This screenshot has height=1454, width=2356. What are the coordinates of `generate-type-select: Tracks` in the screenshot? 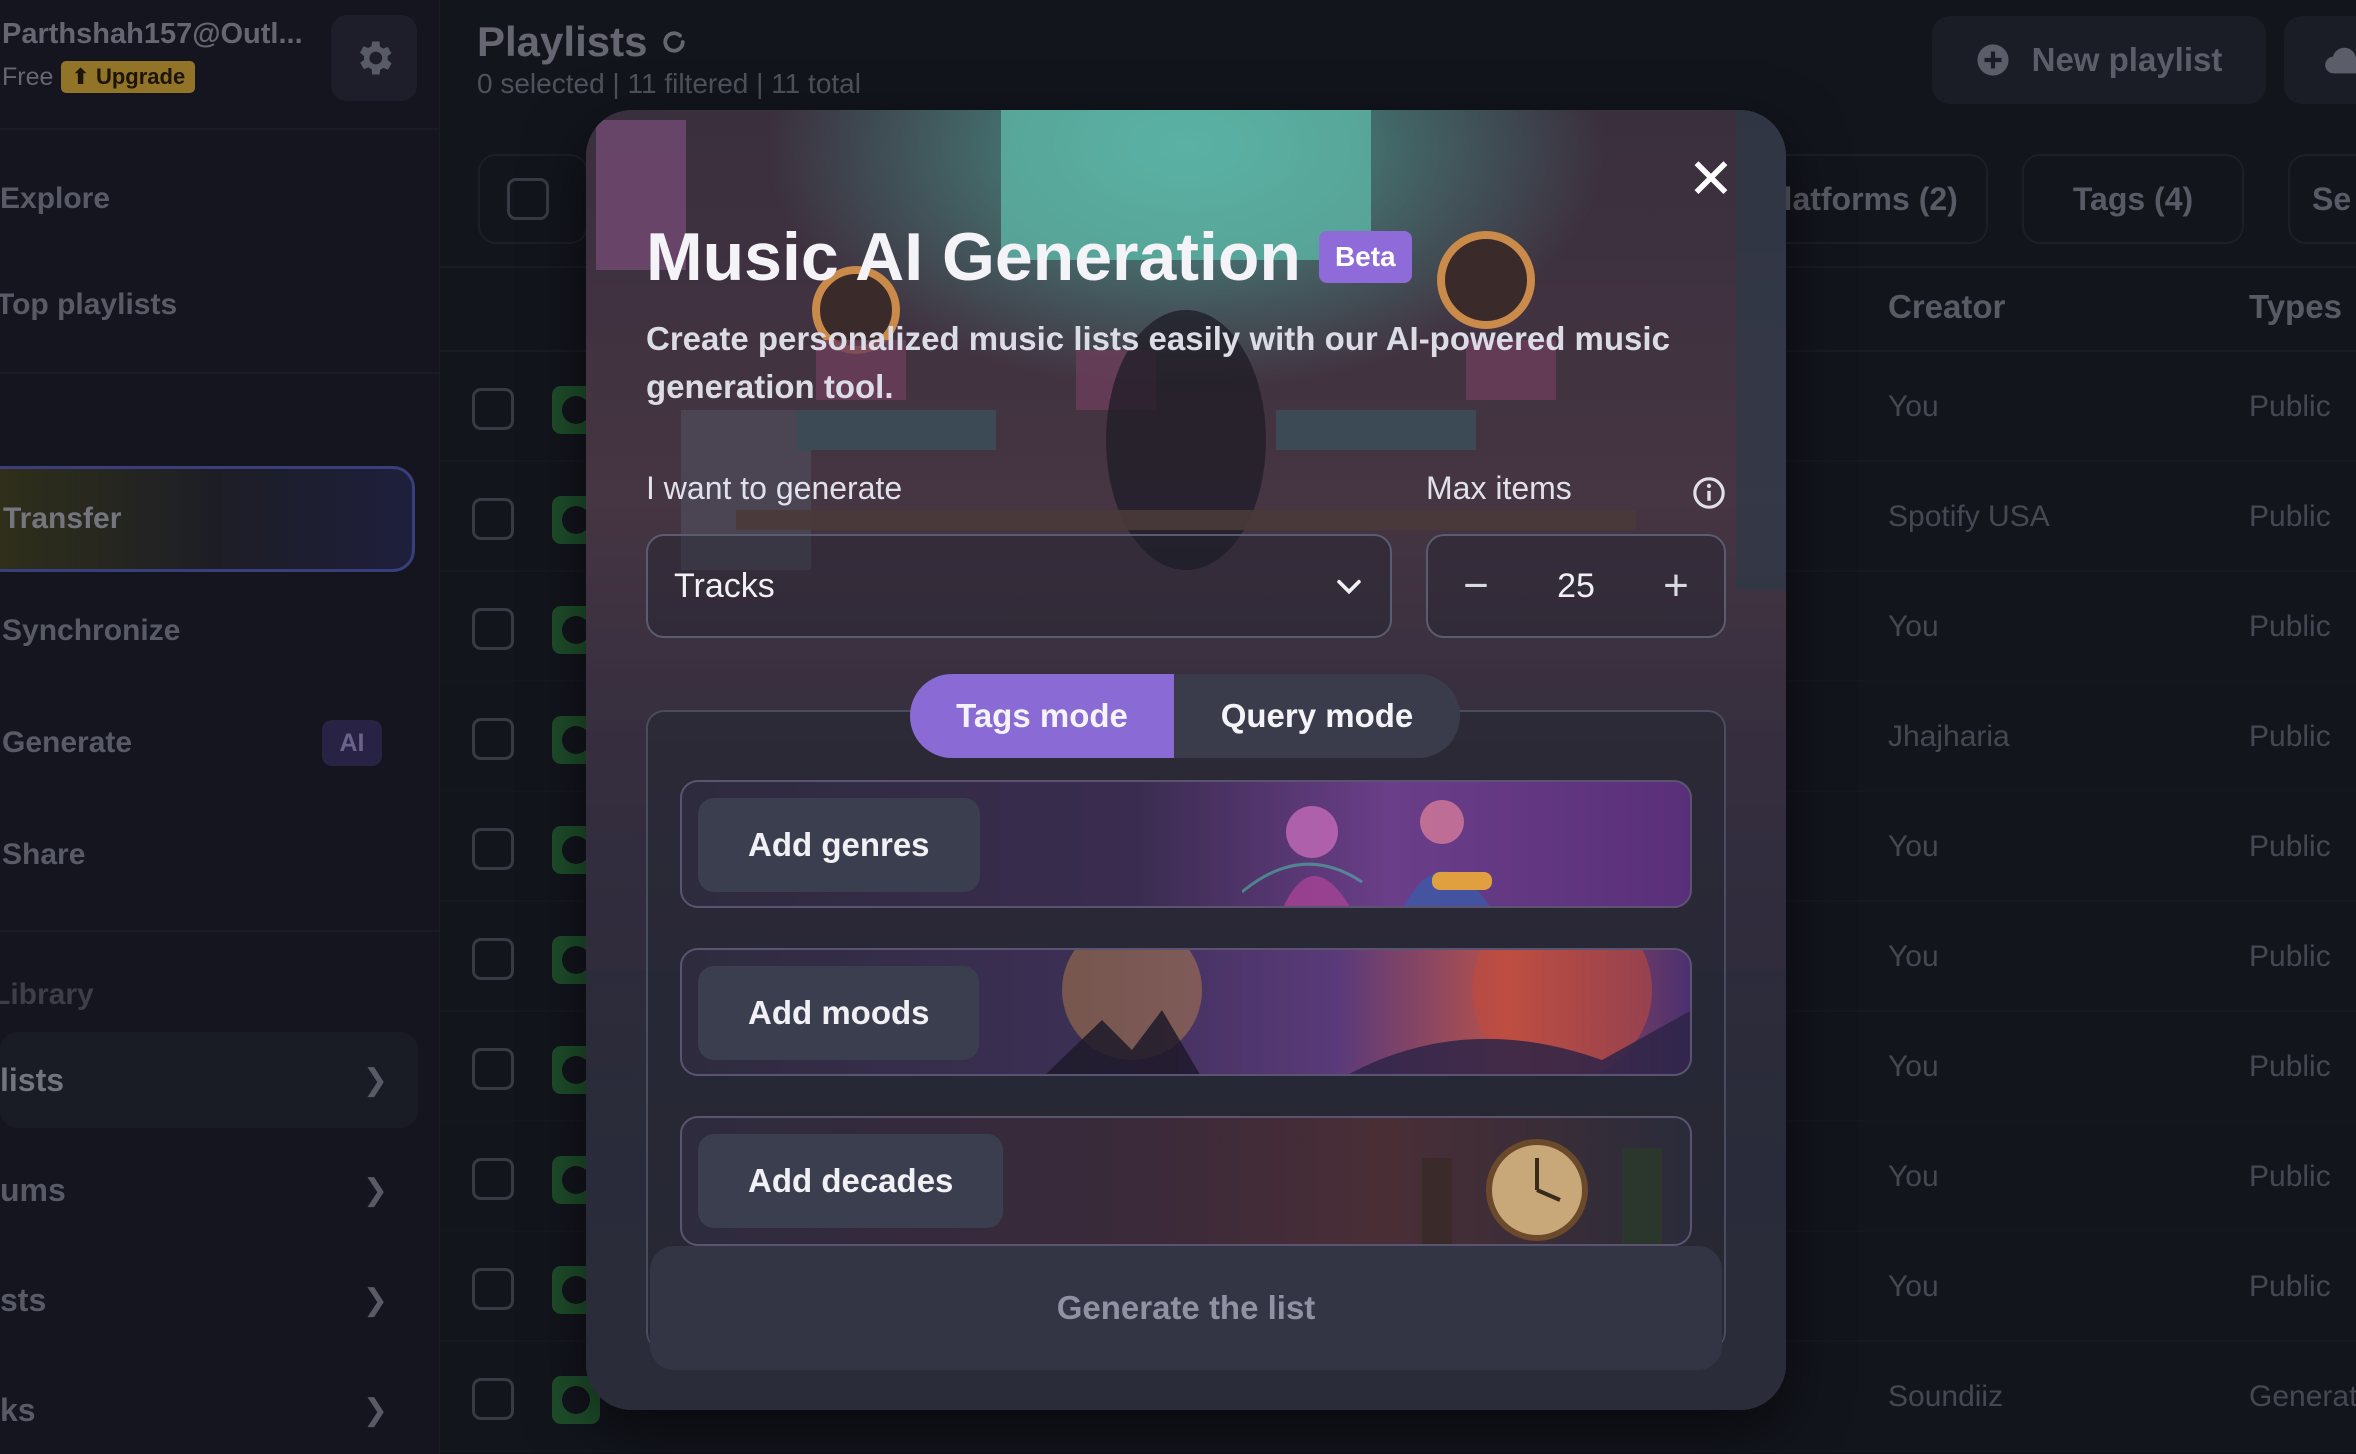 It's located at (1019, 586).